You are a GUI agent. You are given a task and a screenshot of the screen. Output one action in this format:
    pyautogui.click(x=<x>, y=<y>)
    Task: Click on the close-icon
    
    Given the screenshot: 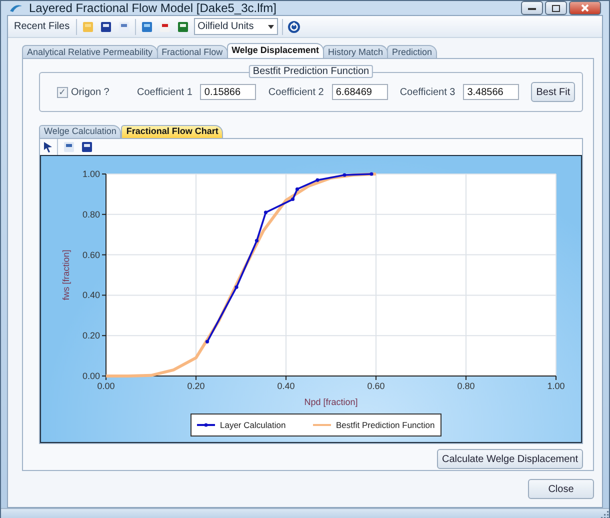 What is the action you would take?
    pyautogui.click(x=585, y=8)
    